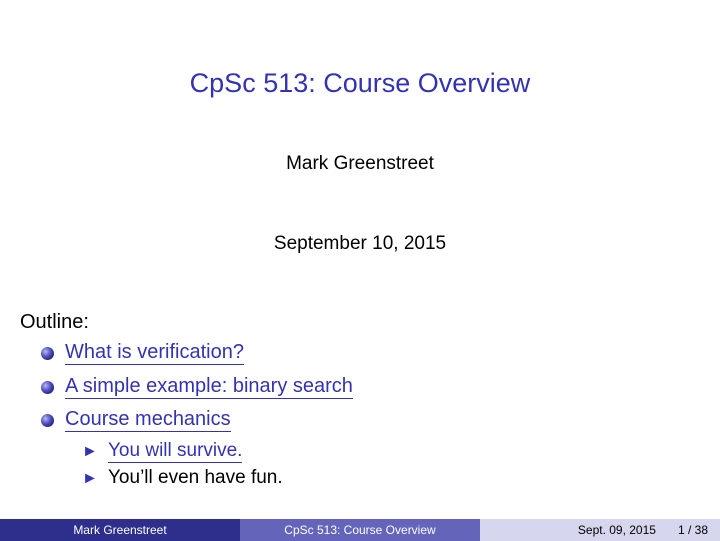 Image resolution: width=720 pixels, height=541 pixels. I want to click on outline-link-binary-search: A simple example: binary search, so click(209, 387).